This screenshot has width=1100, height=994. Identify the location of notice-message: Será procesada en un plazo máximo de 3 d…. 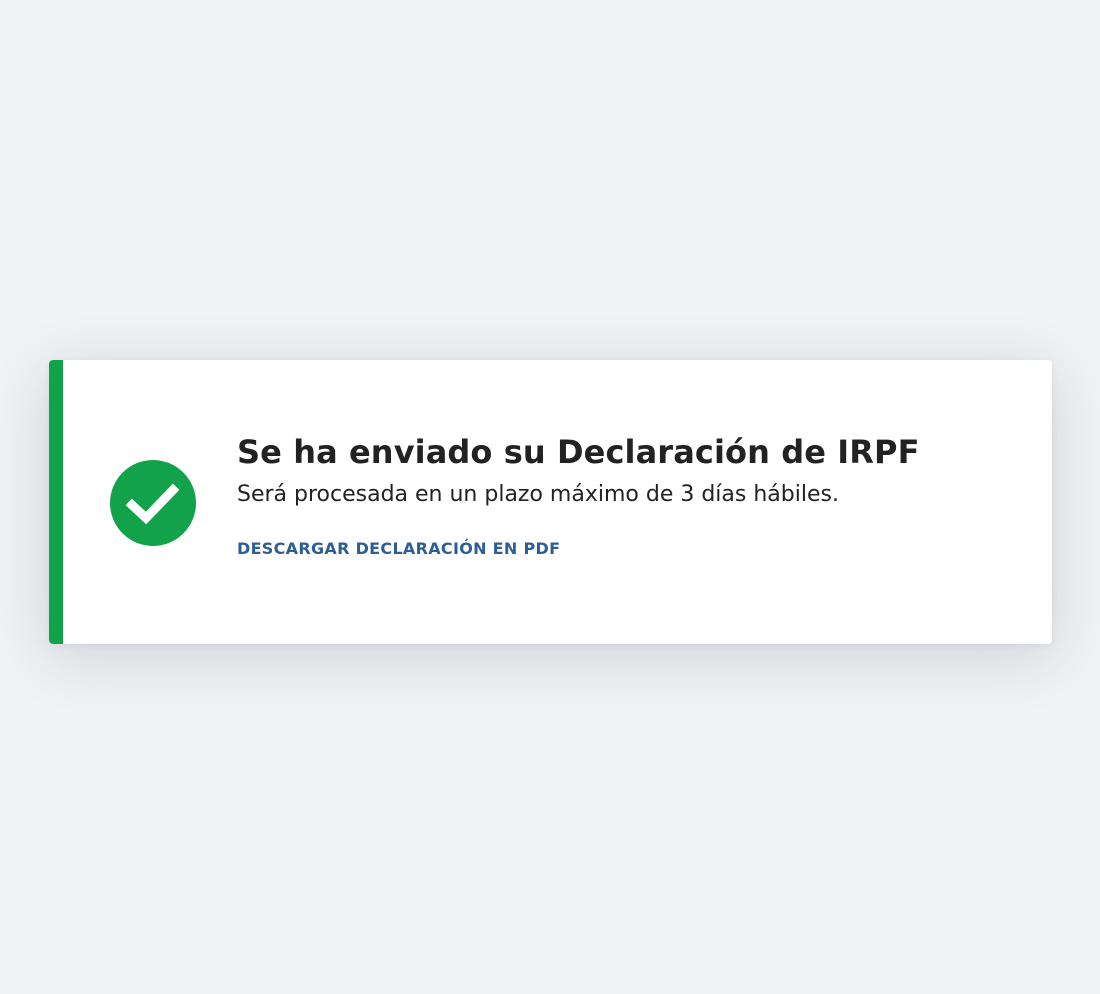
(538, 494).